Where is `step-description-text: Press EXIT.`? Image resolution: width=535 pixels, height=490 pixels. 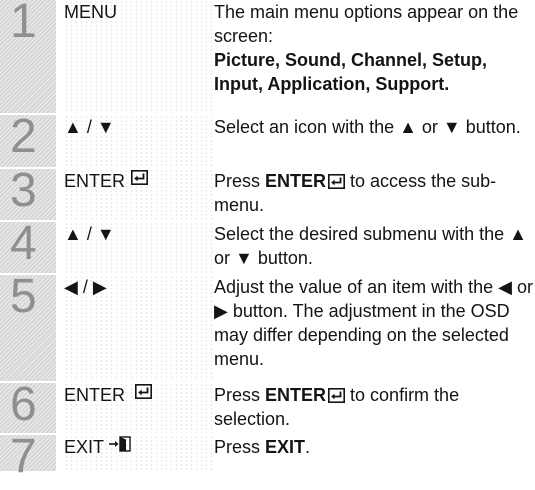
step-description-text: Press EXIT. is located at coordinates (374, 447).